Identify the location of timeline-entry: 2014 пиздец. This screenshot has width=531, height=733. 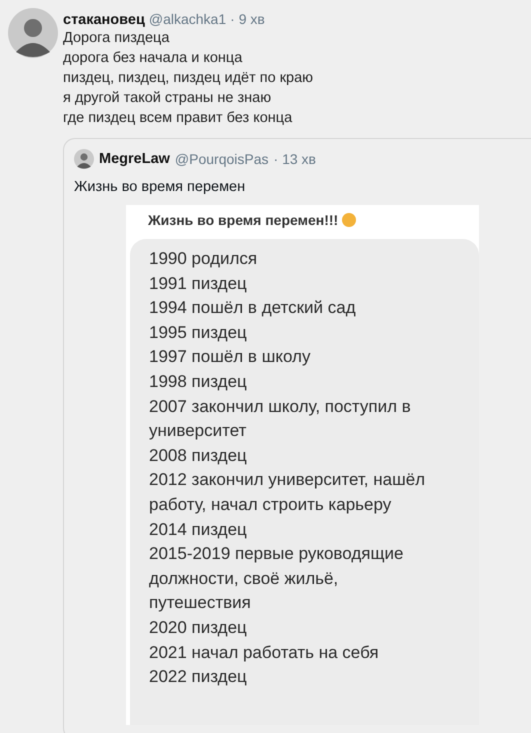
(198, 529).